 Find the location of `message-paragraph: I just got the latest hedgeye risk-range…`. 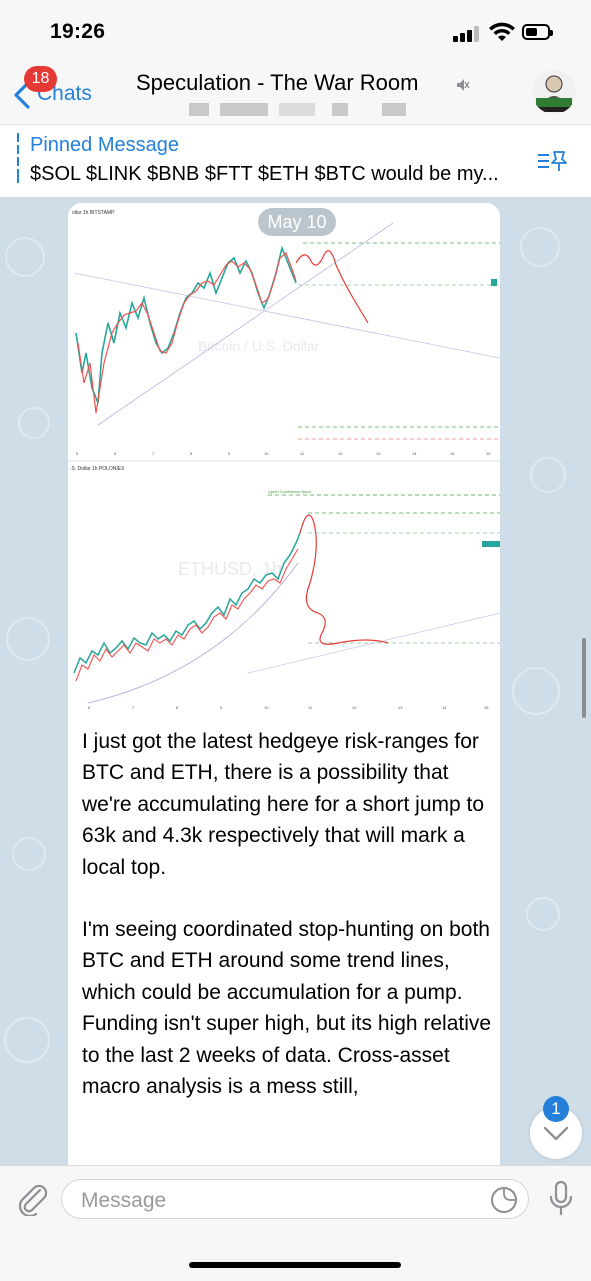

message-paragraph: I just got the latest hedgeye risk-range… is located at coordinates (283, 804).